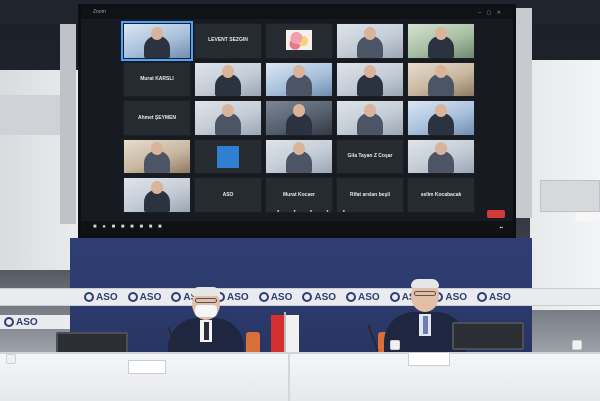 Image resolution: width=600 pixels, height=401 pixels. What do you see at coordinates (297, 228) in the screenshot?
I see `windows-taskbar: ■ ● ■ ■ ■ ■ ■ ■ ▪▪` at bounding box center [297, 228].